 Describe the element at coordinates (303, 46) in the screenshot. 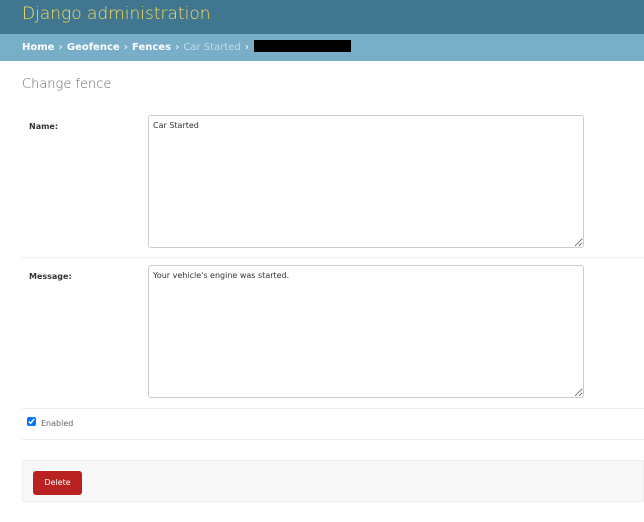

I see `redacted-block` at that location.